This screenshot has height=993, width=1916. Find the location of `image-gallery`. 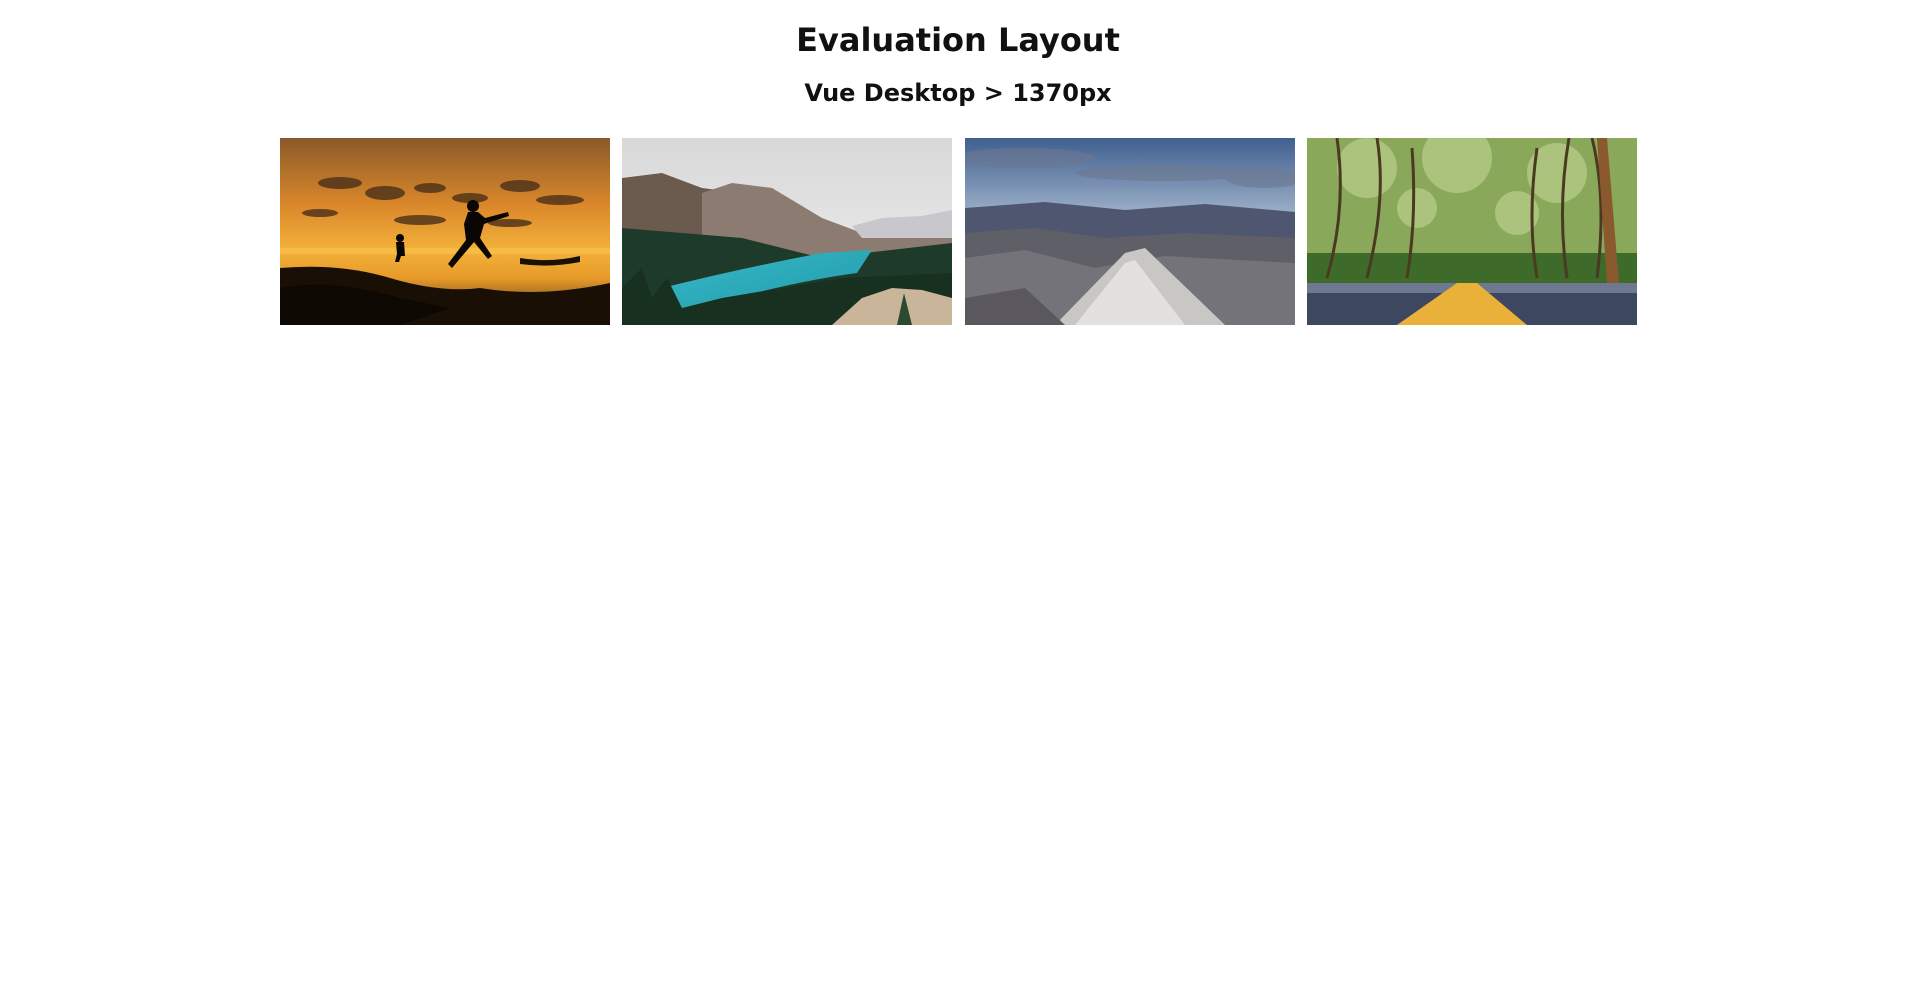

image-gallery is located at coordinates (958, 231).